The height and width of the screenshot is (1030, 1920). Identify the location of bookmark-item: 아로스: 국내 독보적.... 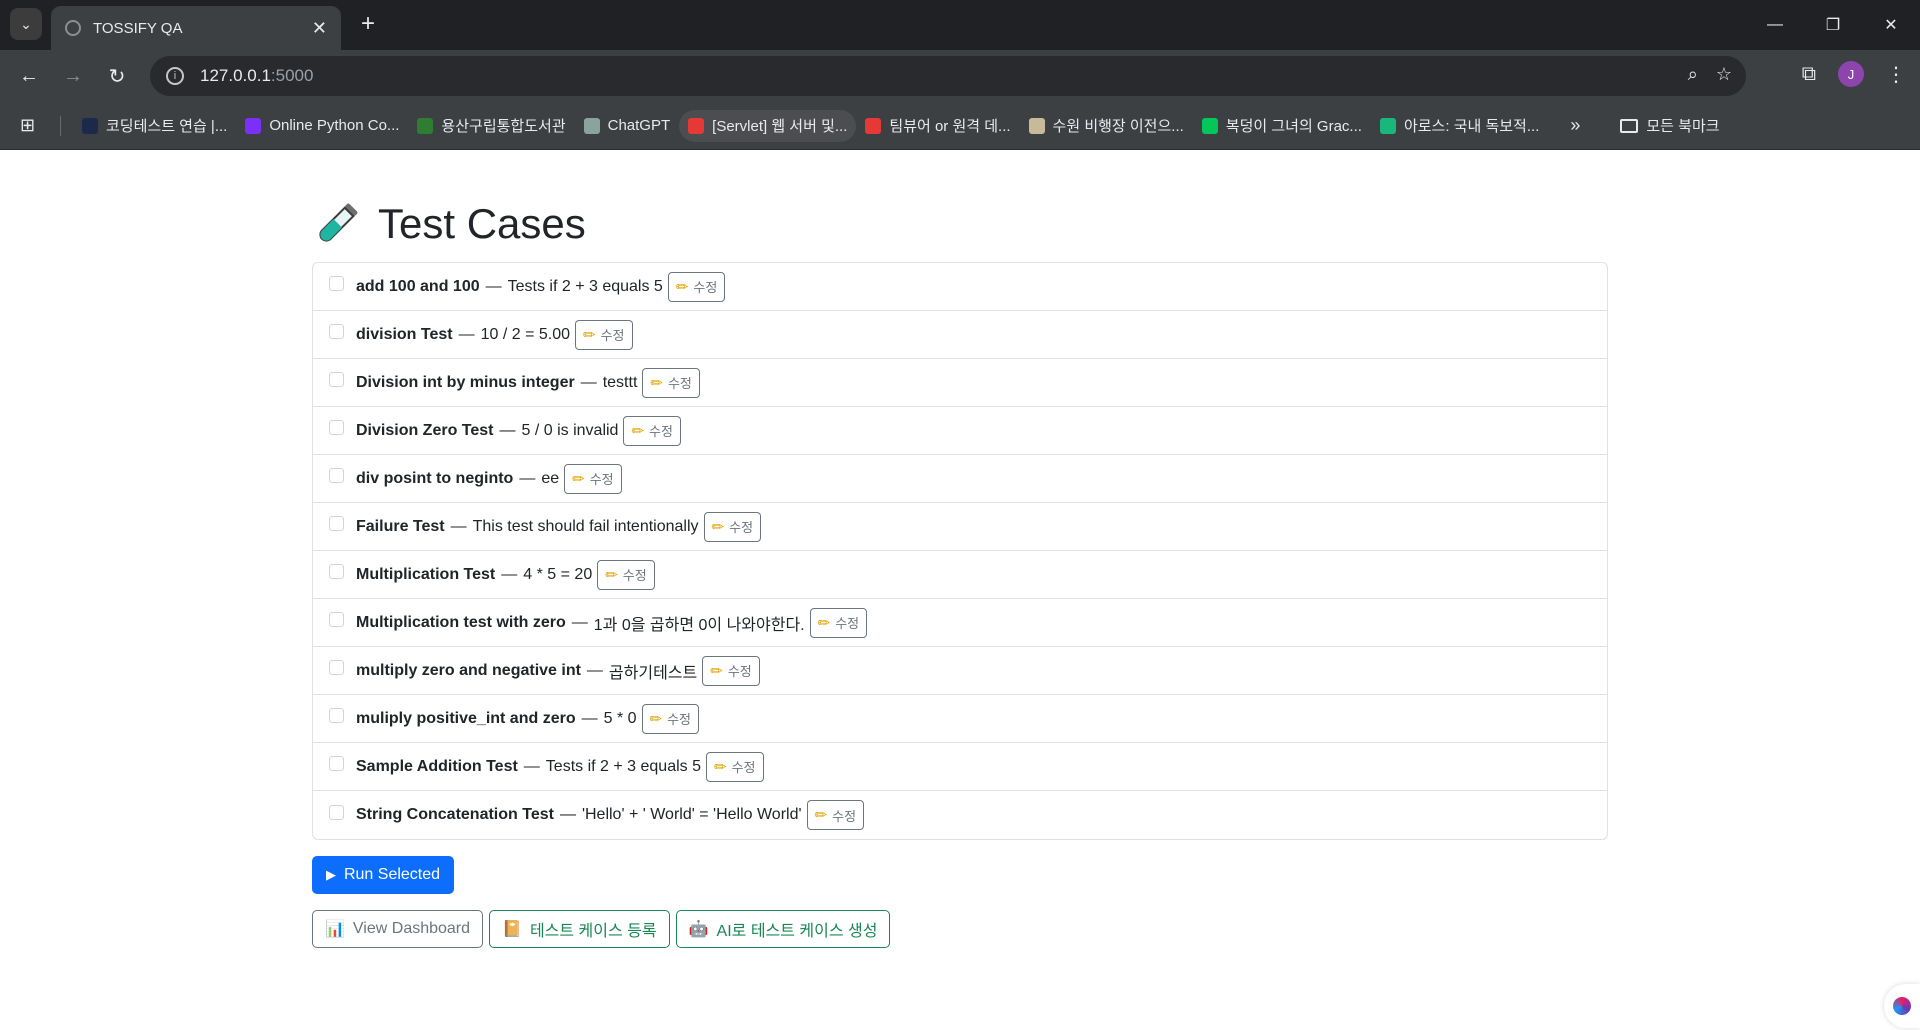
(1459, 126).